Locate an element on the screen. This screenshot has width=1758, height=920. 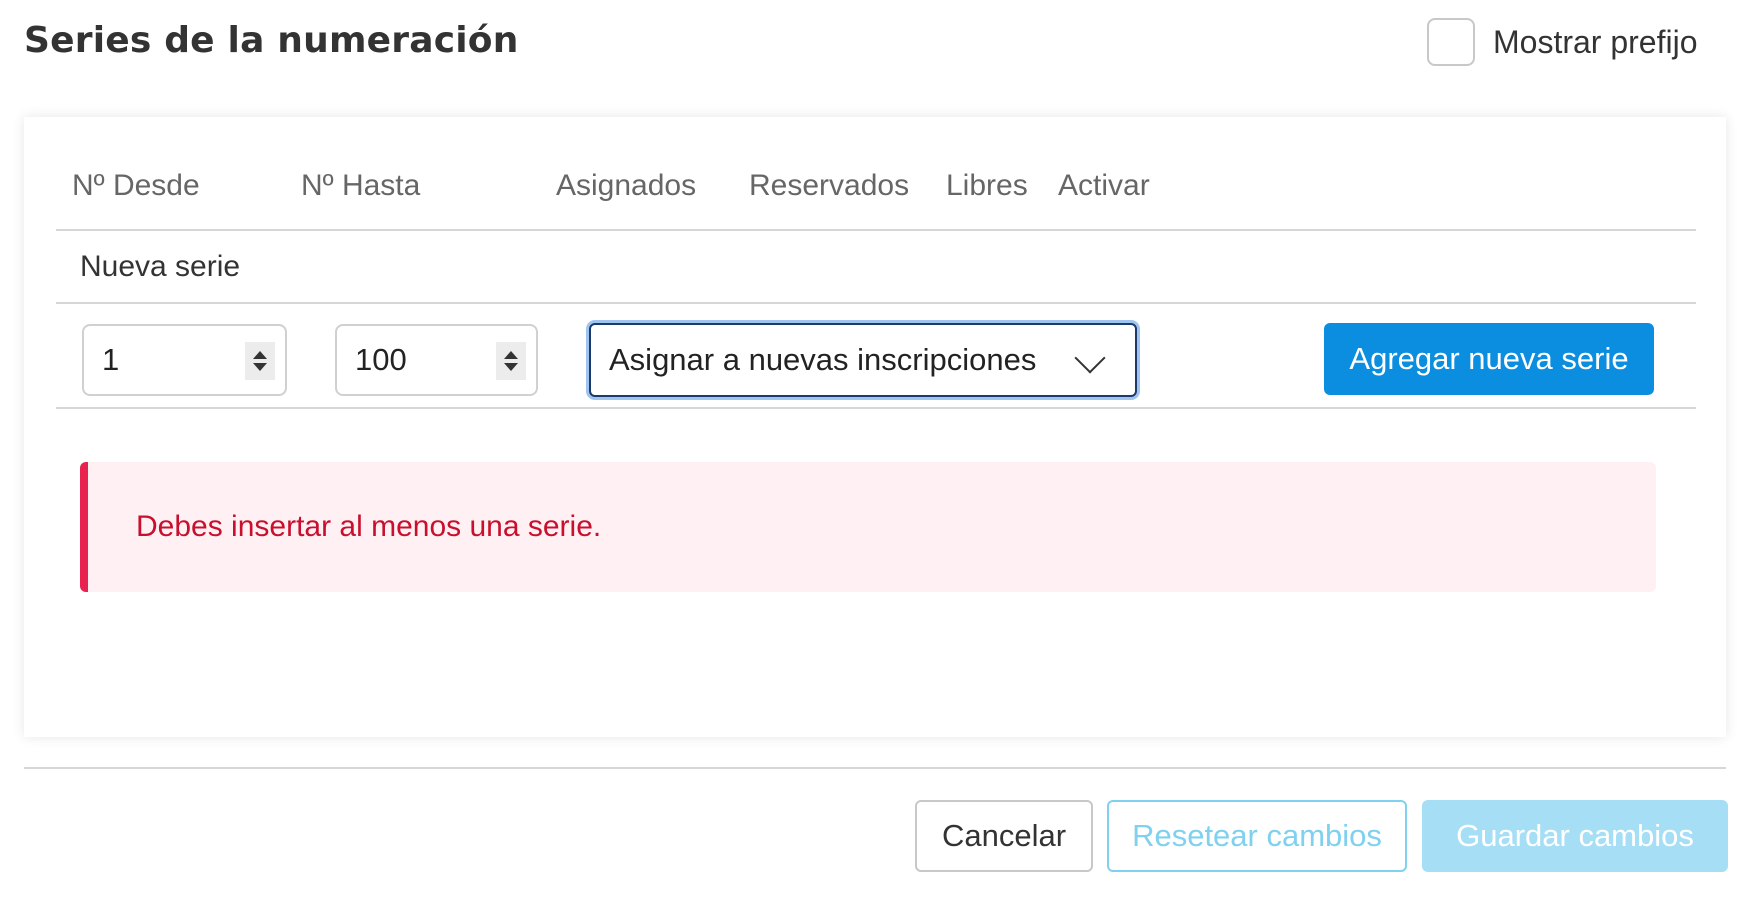
to-number-stepper is located at coordinates (511, 361).